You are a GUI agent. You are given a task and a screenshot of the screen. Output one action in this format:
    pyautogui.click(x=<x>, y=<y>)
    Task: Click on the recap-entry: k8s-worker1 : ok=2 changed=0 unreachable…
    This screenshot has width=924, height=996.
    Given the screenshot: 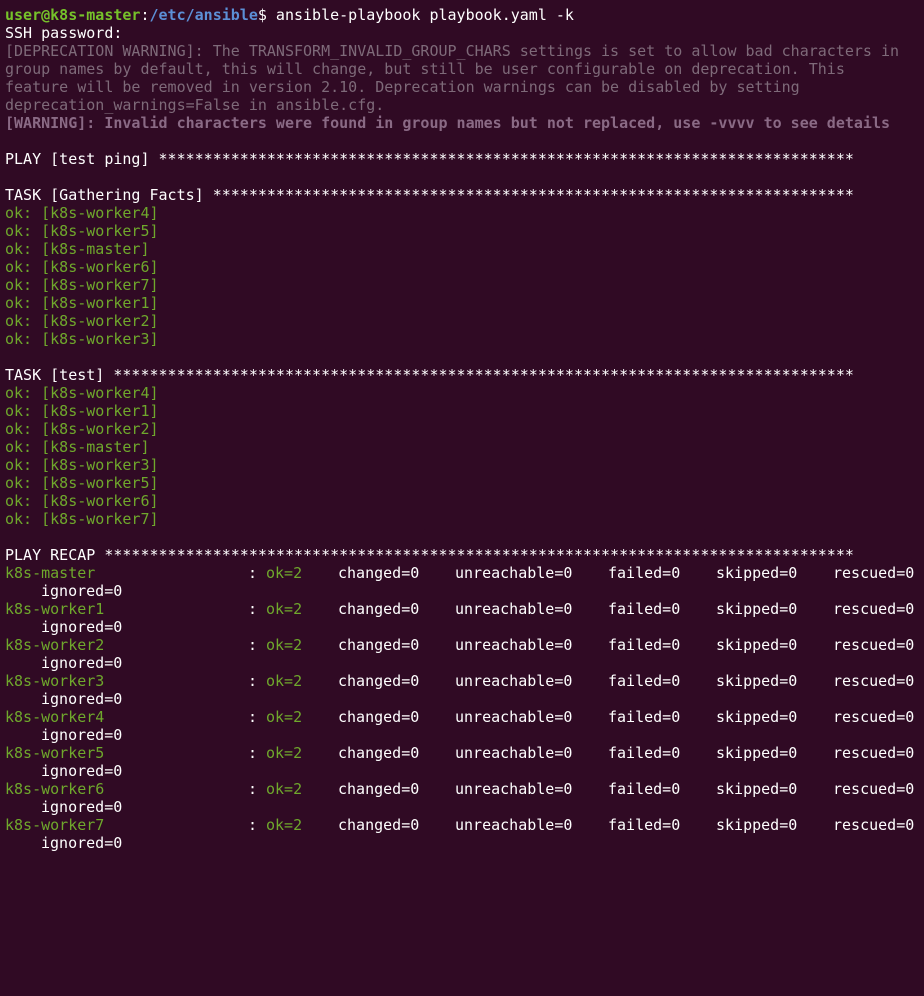 What is the action you would take?
    pyautogui.click(x=464, y=618)
    